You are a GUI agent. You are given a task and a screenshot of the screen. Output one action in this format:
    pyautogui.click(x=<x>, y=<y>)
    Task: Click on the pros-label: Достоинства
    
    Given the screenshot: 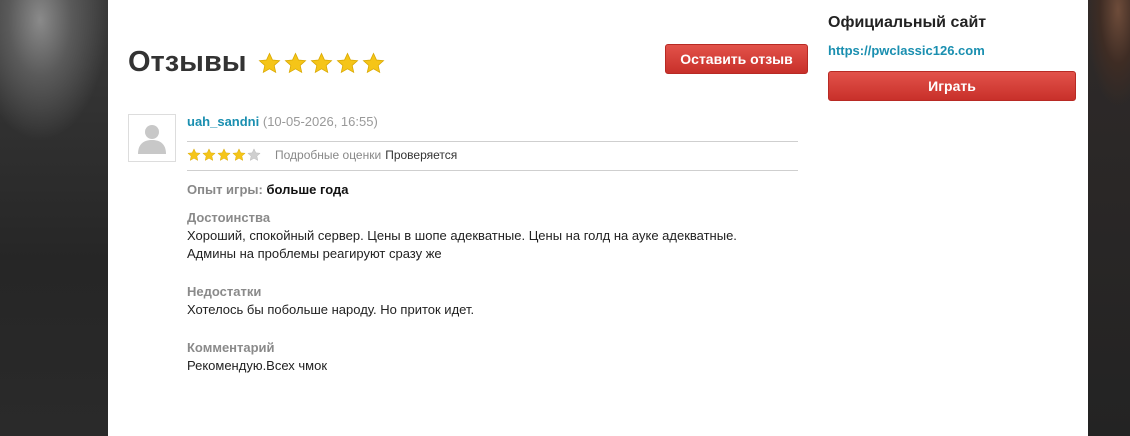 What is the action you would take?
    pyautogui.click(x=229, y=217)
    